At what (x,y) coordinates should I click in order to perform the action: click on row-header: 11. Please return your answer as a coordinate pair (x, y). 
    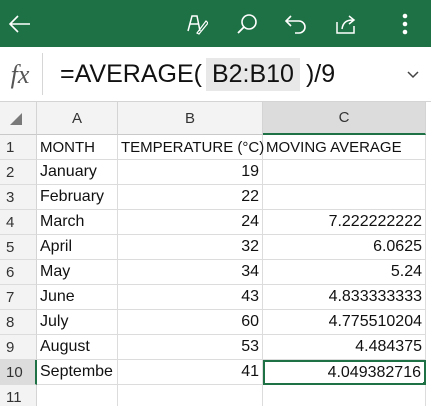
    Looking at the image, I should click on (18, 395).